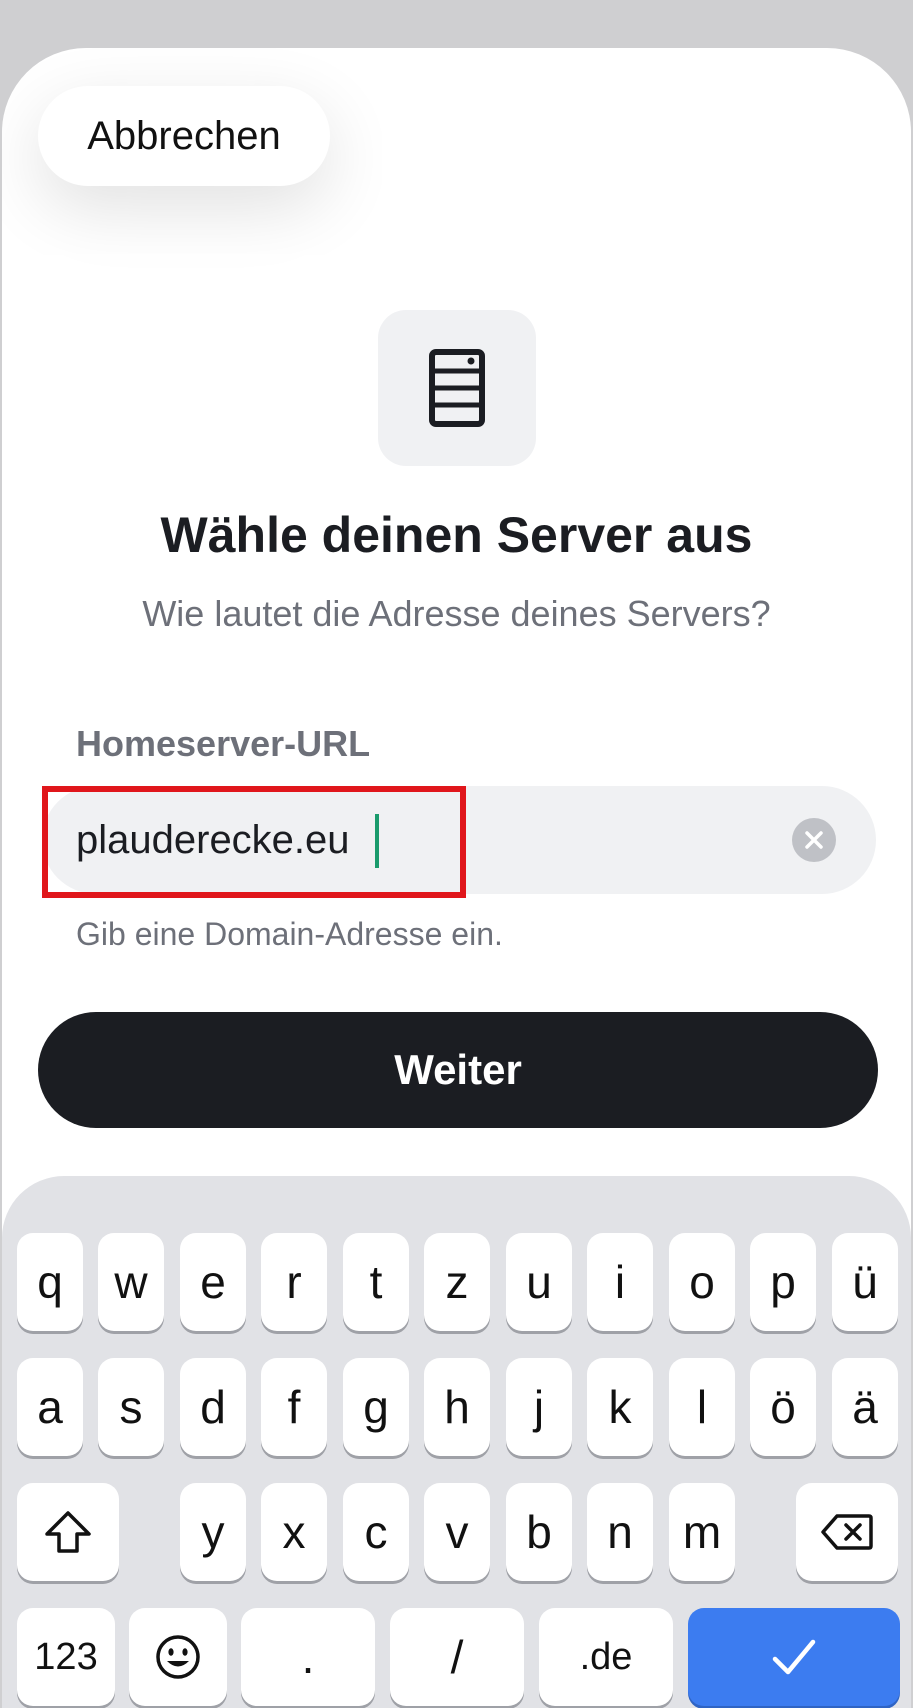 This screenshot has height=1708, width=913. I want to click on page-title: Wähle deinen Server aus, so click(456, 535).